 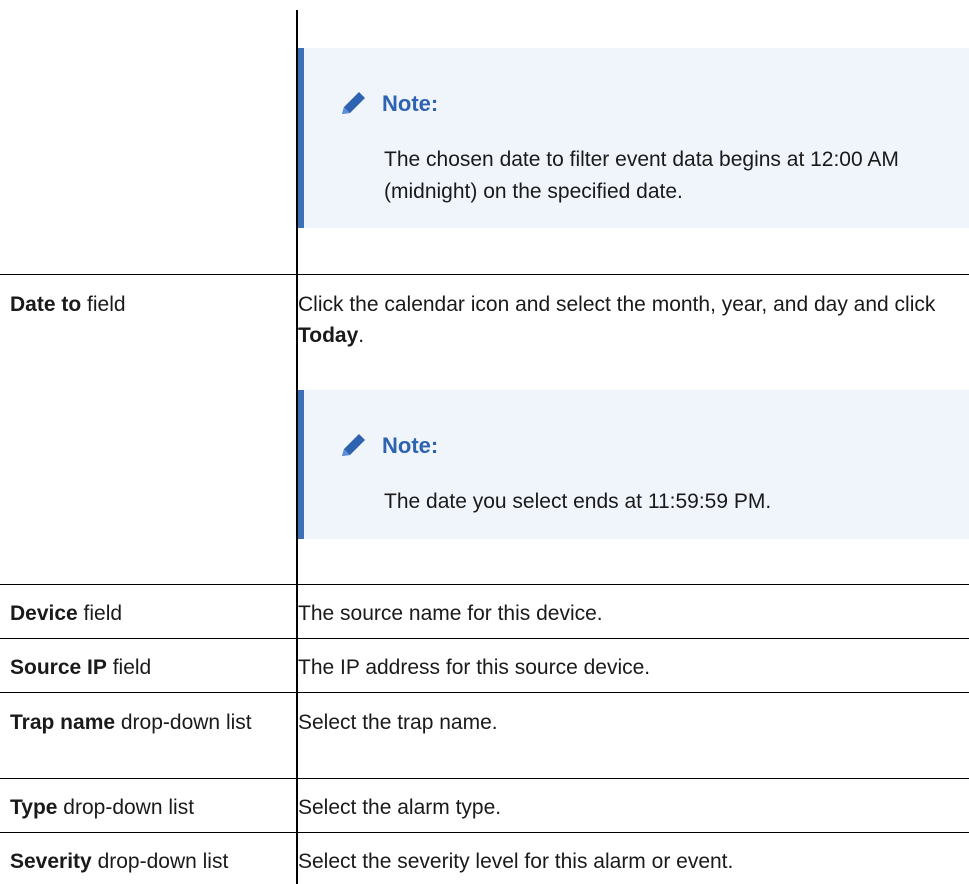 I want to click on row-desc-type: Select the alarm type., so click(x=400, y=807).